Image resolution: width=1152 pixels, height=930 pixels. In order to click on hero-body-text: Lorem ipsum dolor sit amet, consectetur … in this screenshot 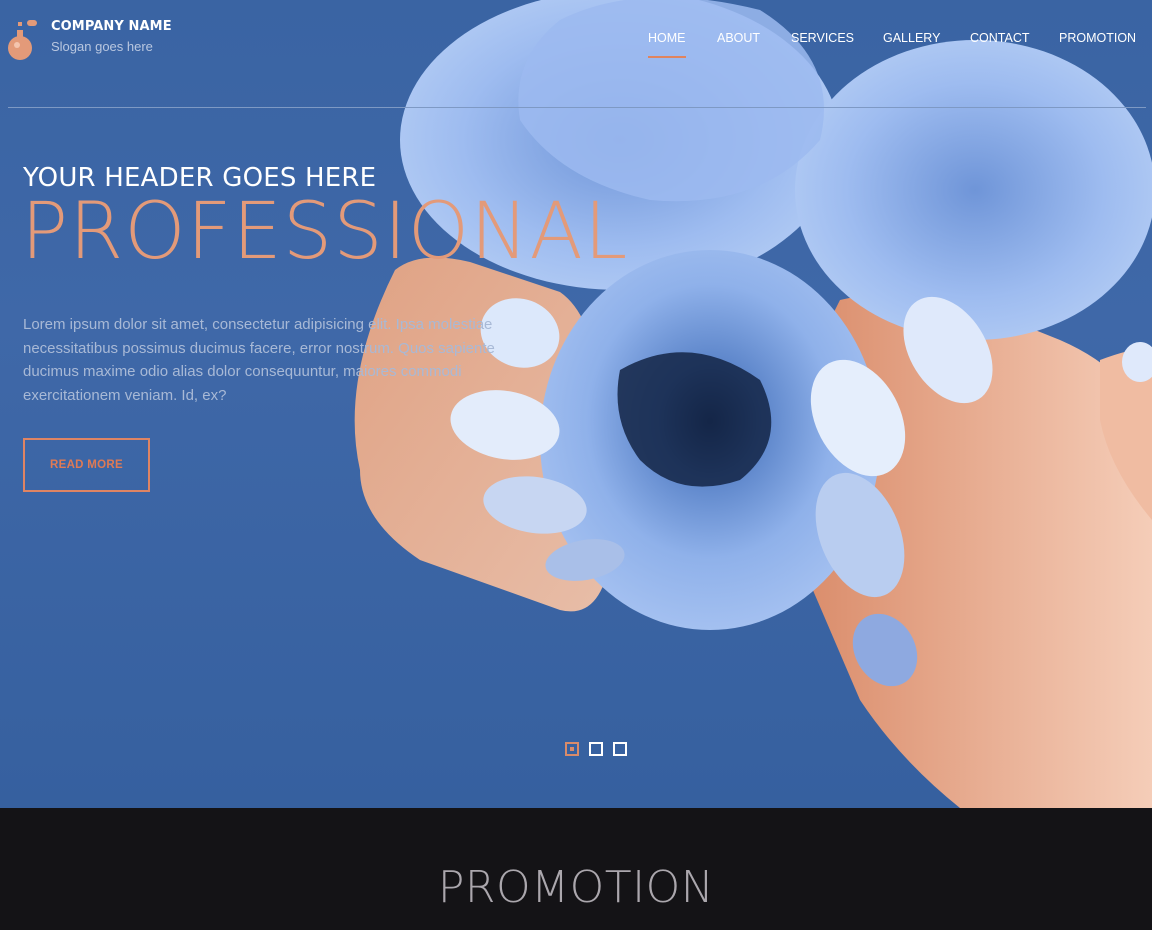, I will do `click(259, 360)`.